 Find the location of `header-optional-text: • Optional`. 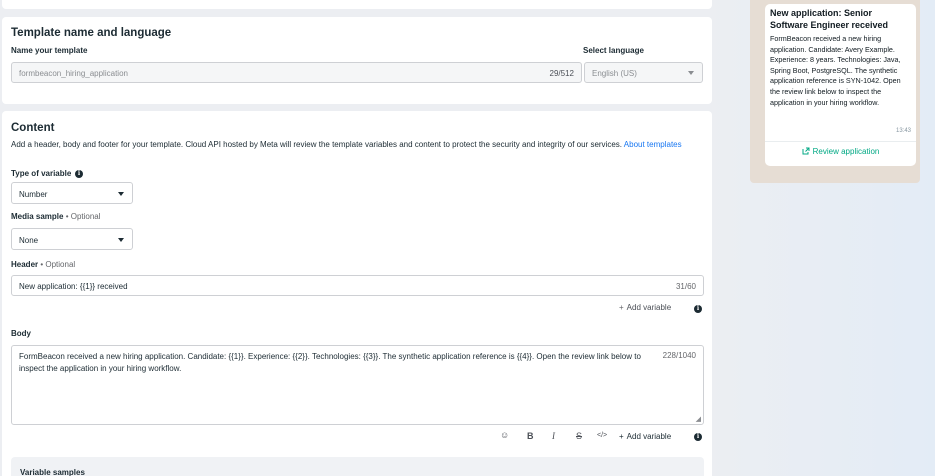

header-optional-text: • Optional is located at coordinates (58, 264).